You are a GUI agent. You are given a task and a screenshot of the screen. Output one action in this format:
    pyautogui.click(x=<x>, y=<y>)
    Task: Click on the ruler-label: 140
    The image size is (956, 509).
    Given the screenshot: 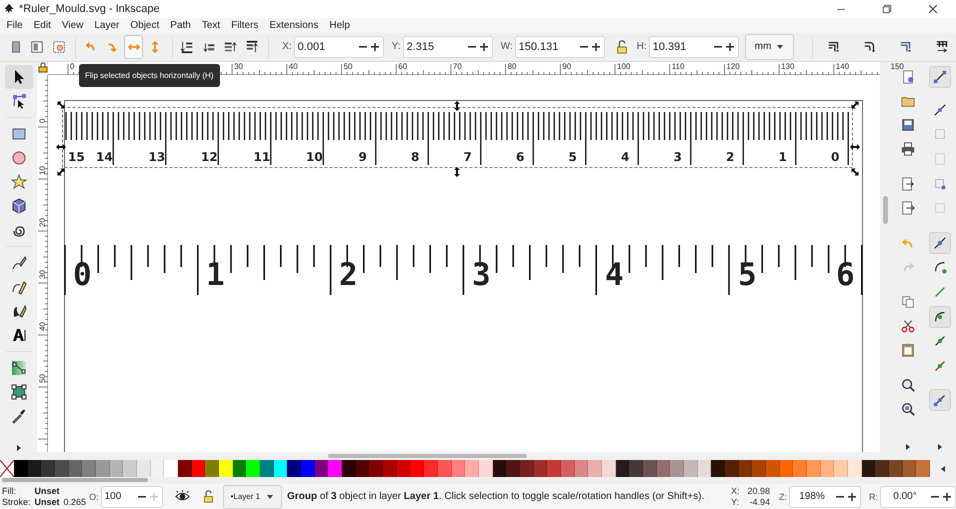 What is the action you would take?
    pyautogui.click(x=843, y=67)
    